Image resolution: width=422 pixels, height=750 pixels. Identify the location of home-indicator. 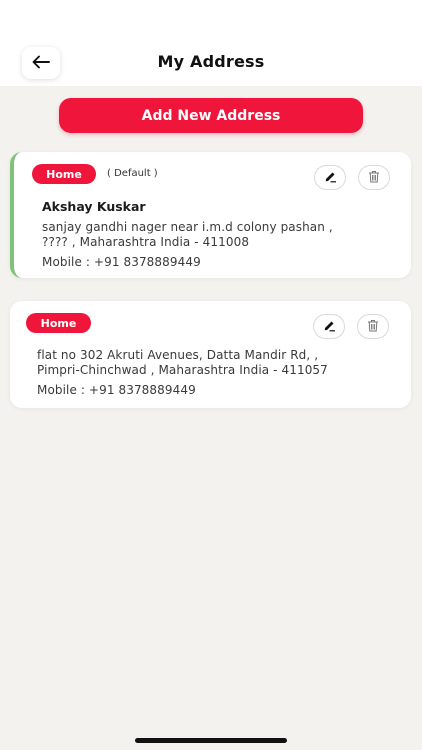
(211, 740).